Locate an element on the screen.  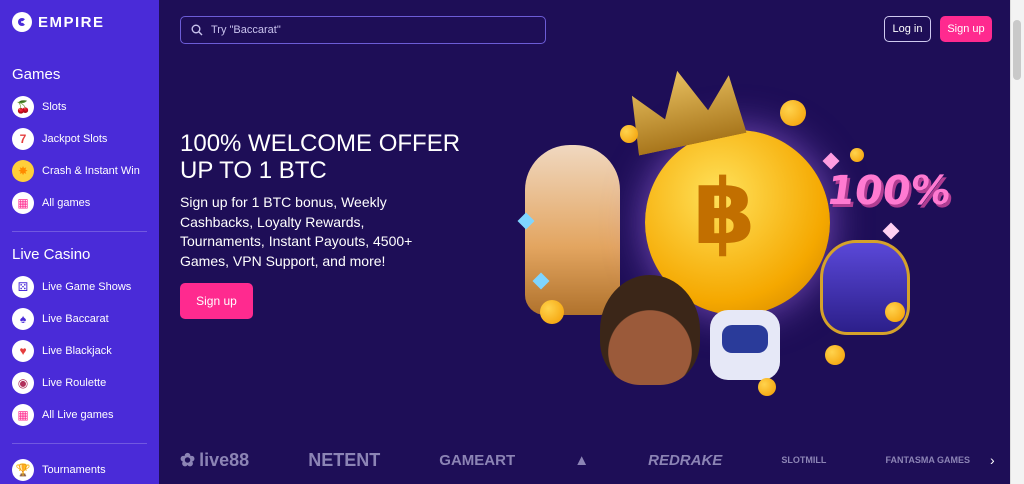
sidebar-item-jackpot-slots: 7 Jackpot Slots is located at coordinates (85, 139).